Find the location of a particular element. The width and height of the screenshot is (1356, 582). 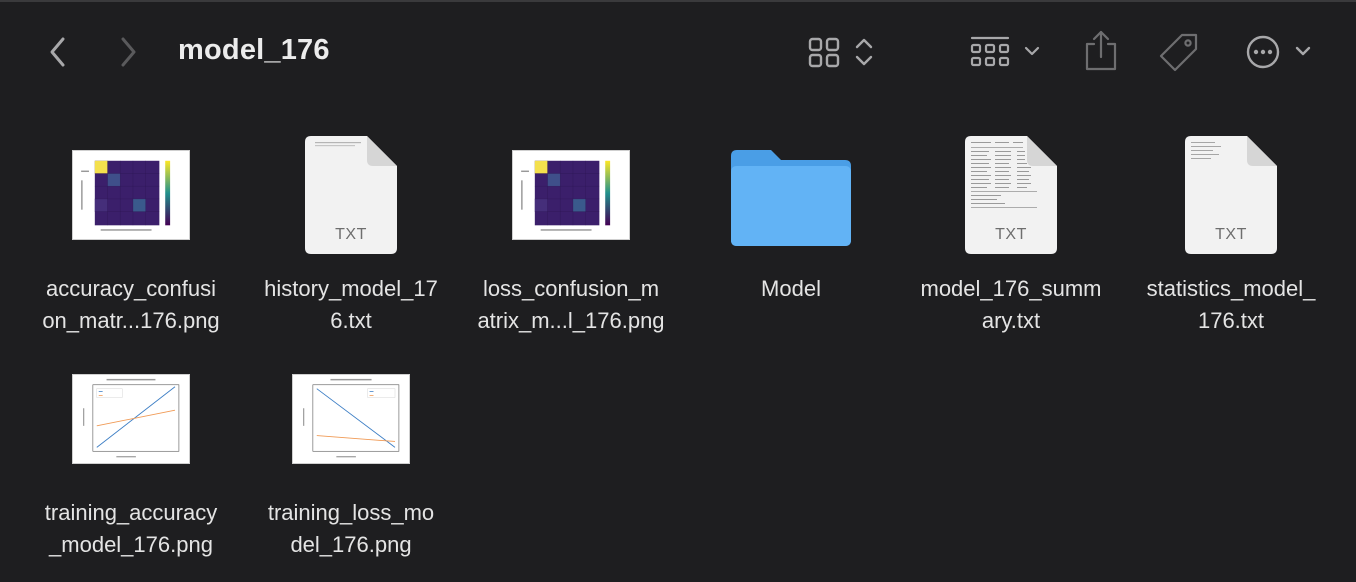

file-item-training-loss: training_loss_mo del_176.png is located at coordinates (351, 459).